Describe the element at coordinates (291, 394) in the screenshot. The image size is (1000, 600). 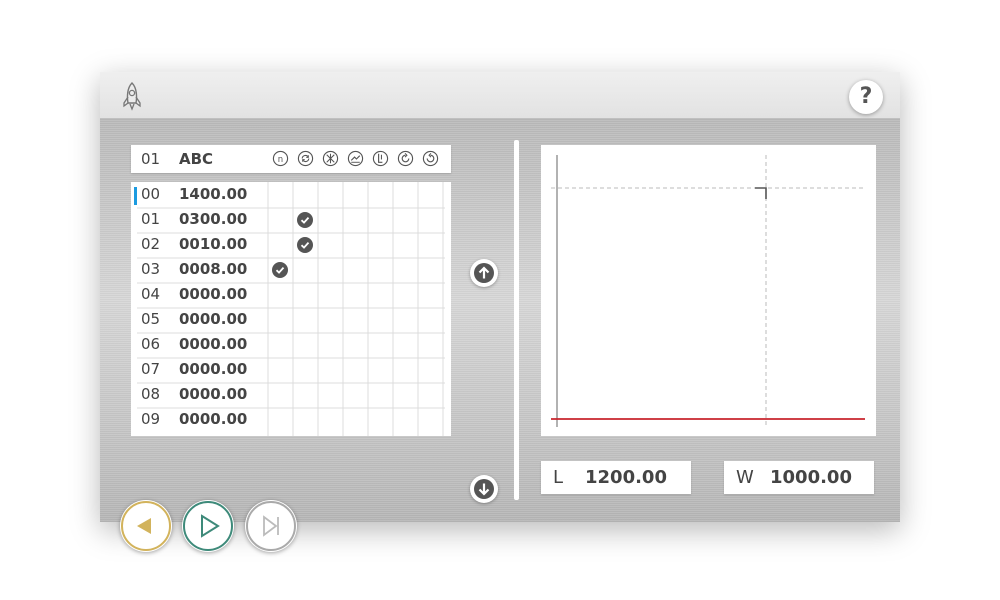
I see `table-row: 08 0000.00` at that location.